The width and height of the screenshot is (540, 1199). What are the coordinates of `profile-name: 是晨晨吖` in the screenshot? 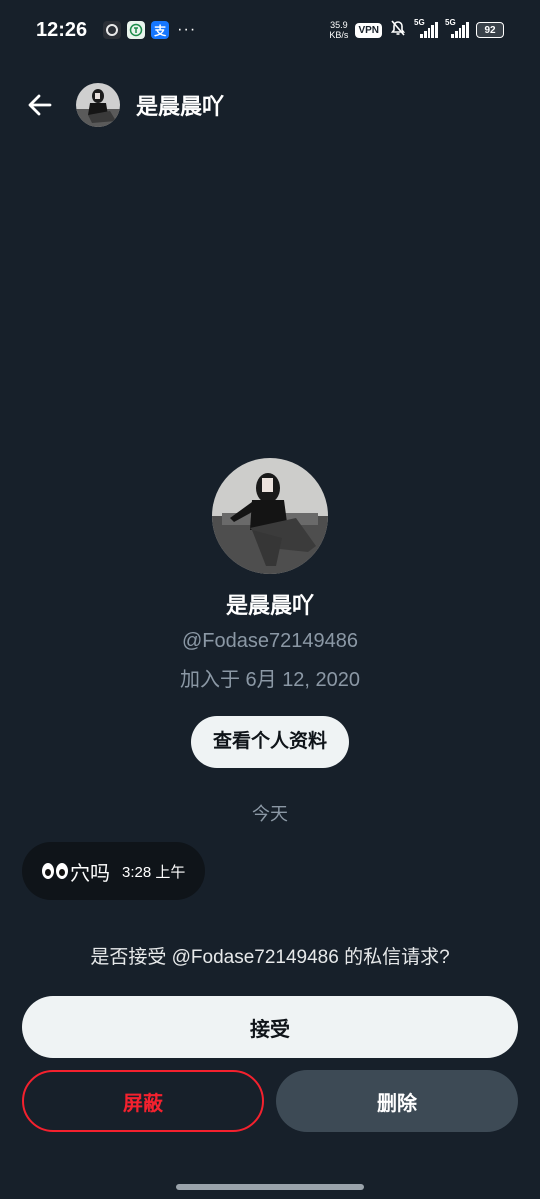 It's located at (269, 605).